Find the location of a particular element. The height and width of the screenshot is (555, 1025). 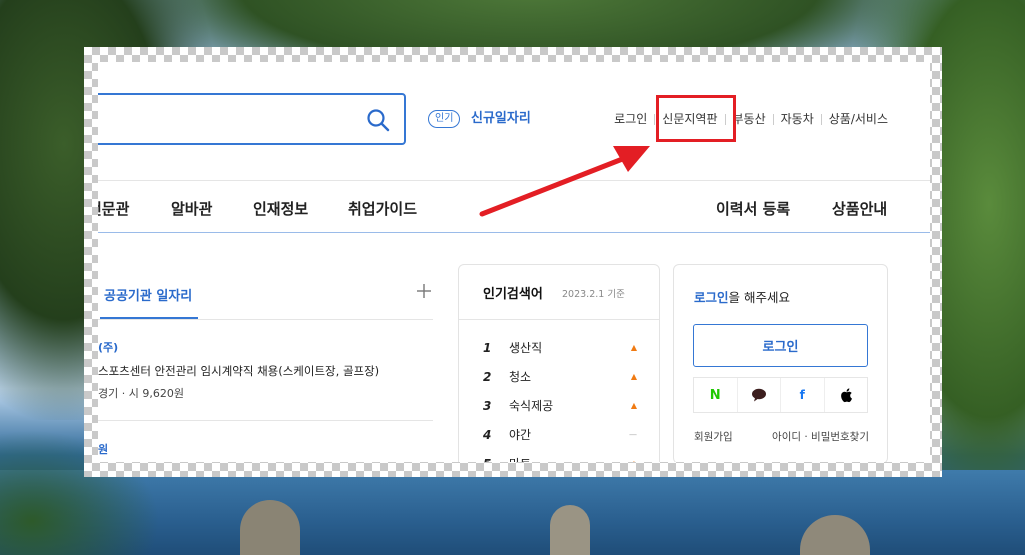

search-term: 숙식제공 is located at coordinates (531, 405).